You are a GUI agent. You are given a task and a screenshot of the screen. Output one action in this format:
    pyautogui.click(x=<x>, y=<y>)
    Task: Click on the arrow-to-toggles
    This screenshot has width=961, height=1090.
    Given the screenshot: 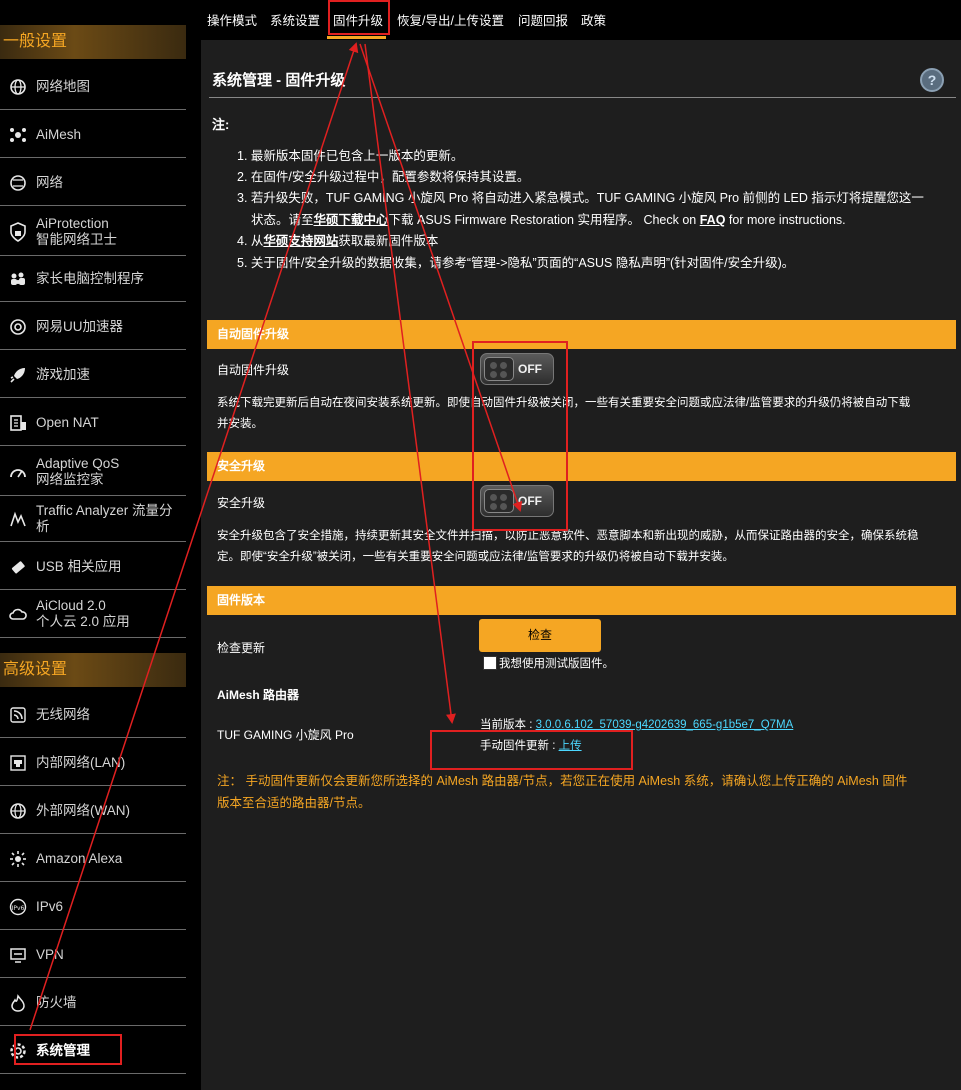 What is the action you would take?
    pyautogui.click(x=441, y=277)
    